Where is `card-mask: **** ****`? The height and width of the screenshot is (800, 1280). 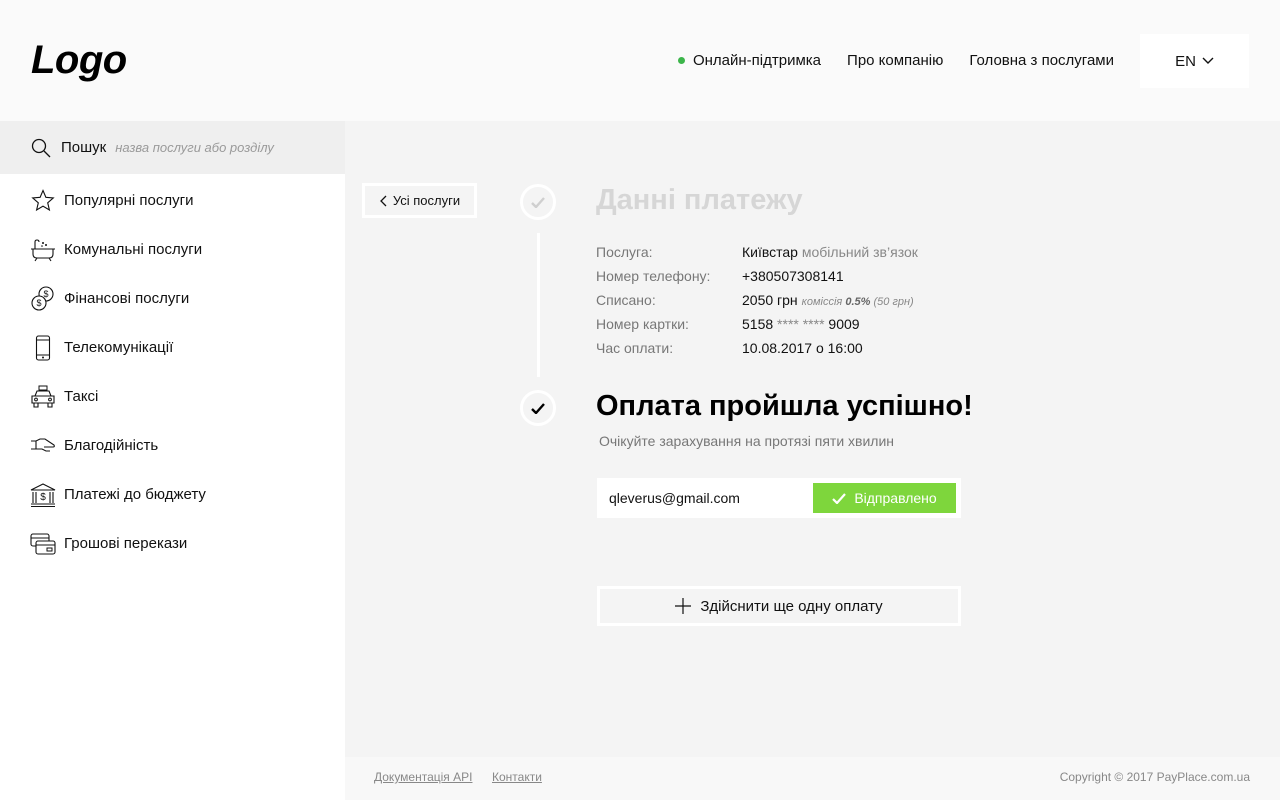 card-mask: **** **** is located at coordinates (801, 324).